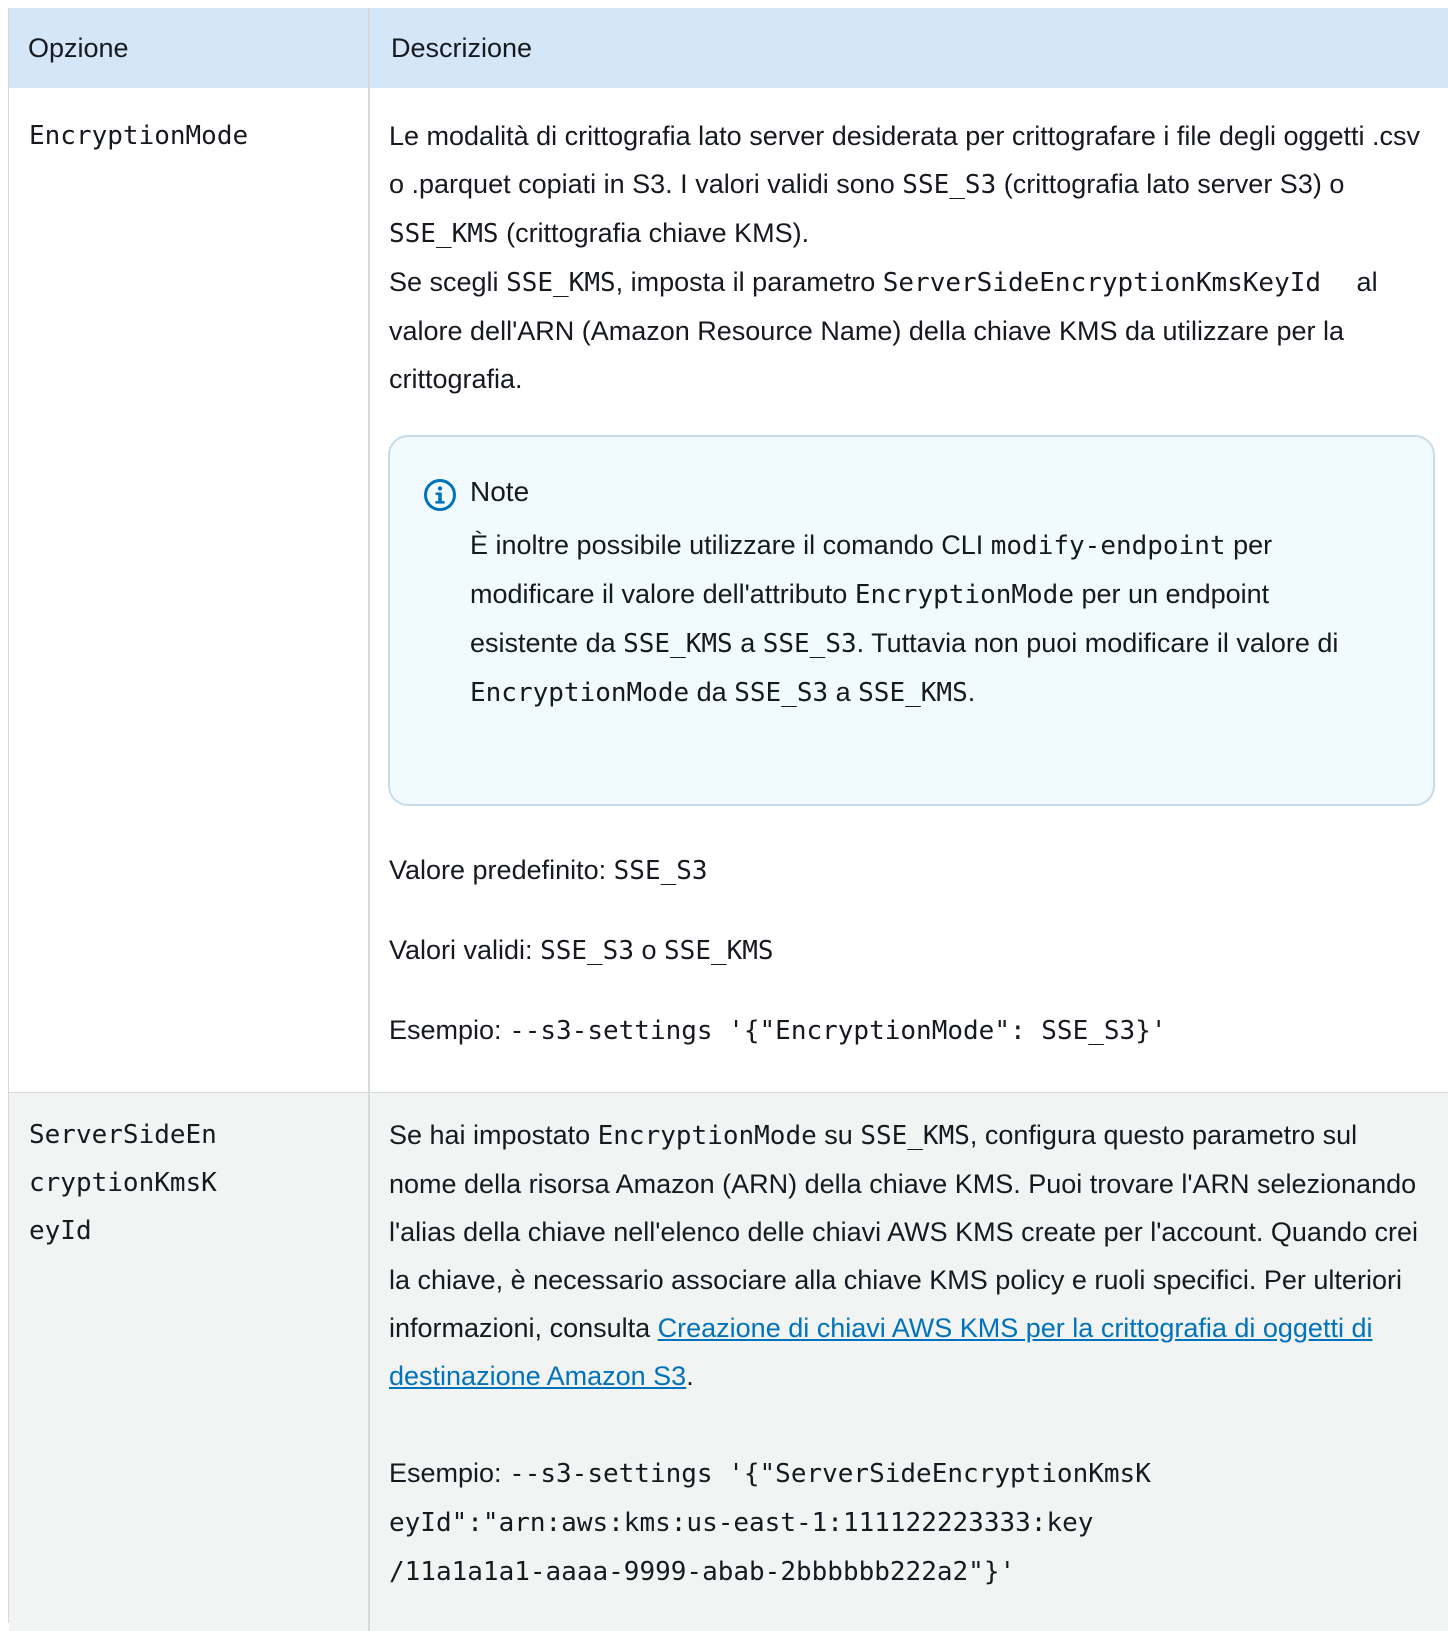 This screenshot has height=1631, width=1448. What do you see at coordinates (548, 870) in the screenshot?
I see `default-value: Valore predefinito: SSE_S3` at bounding box center [548, 870].